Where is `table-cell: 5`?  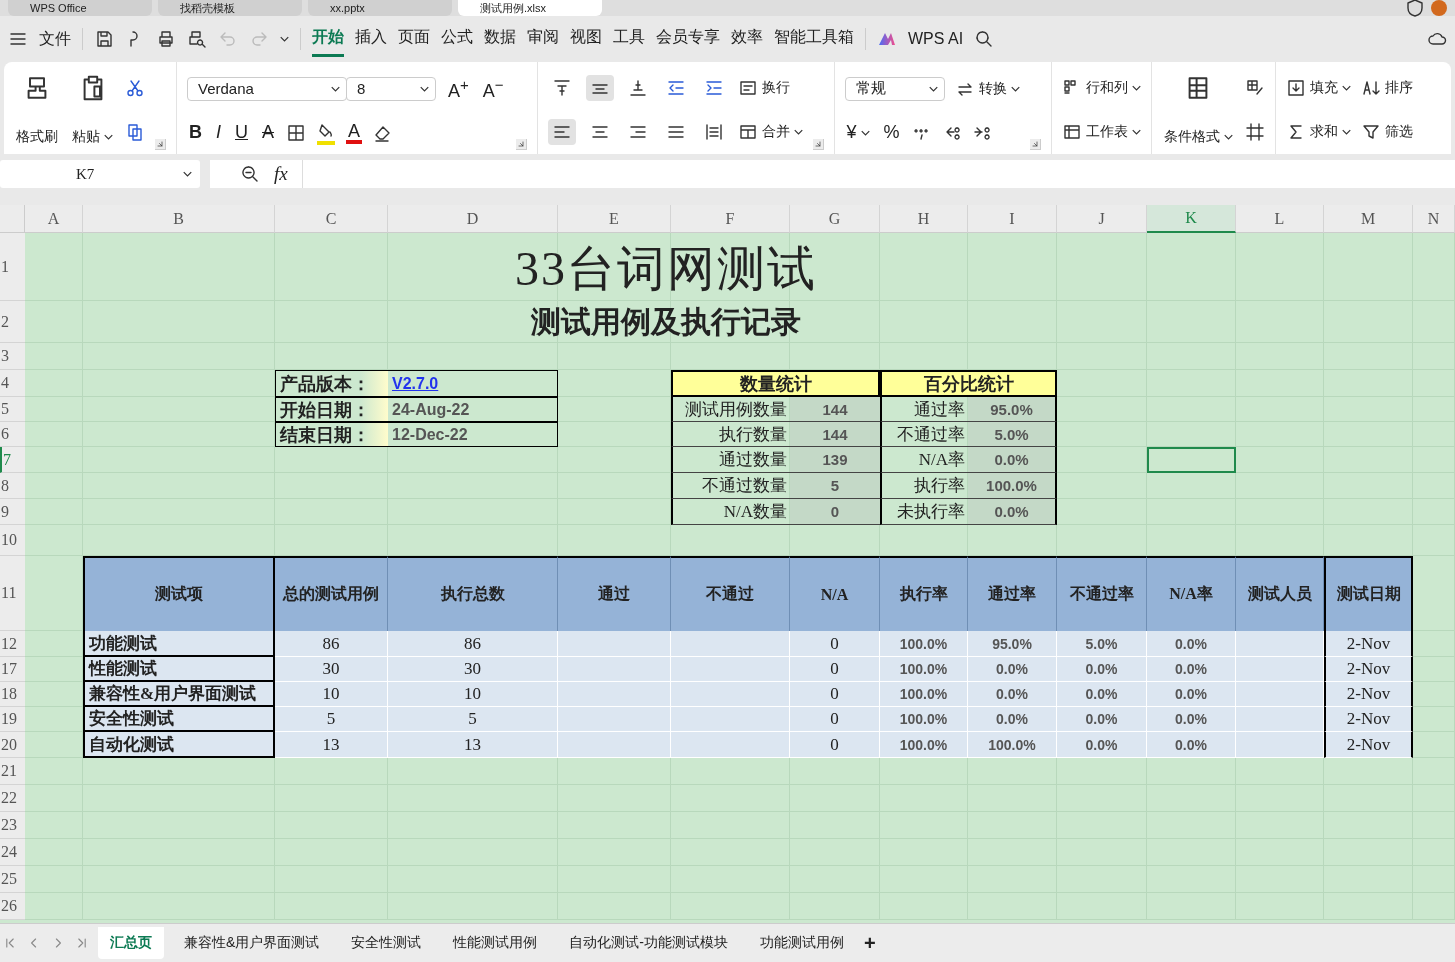
table-cell: 5 is located at coordinates (331, 719).